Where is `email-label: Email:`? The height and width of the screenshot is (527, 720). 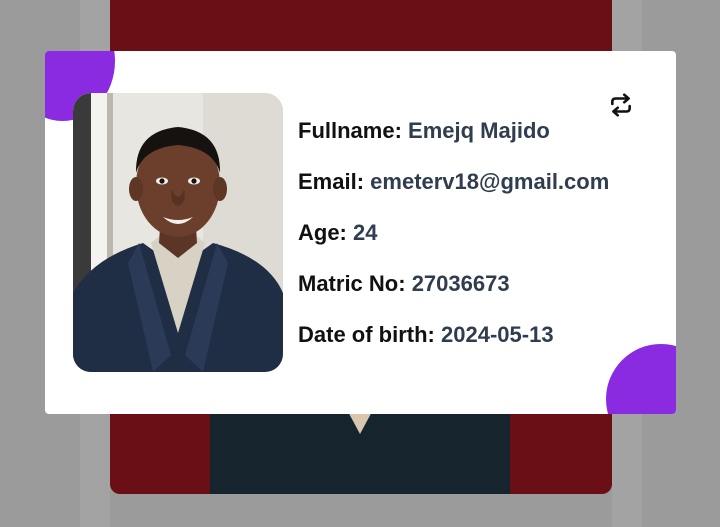 email-label: Email: is located at coordinates (331, 181).